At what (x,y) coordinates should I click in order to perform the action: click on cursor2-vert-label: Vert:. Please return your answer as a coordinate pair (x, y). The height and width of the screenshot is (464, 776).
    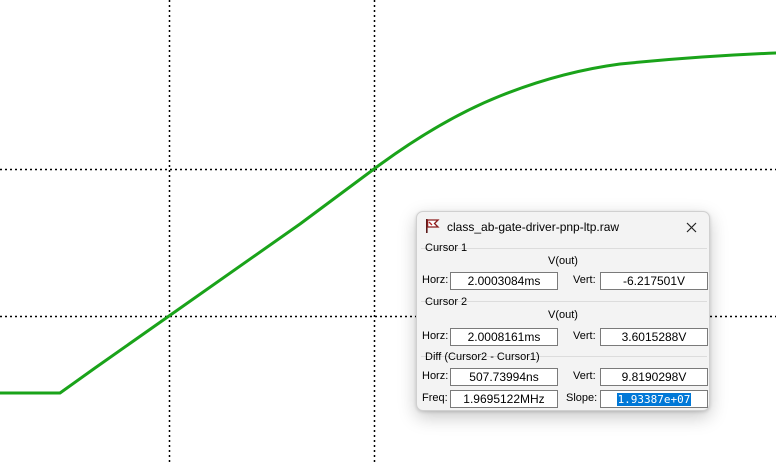
    Looking at the image, I should click on (584, 336).